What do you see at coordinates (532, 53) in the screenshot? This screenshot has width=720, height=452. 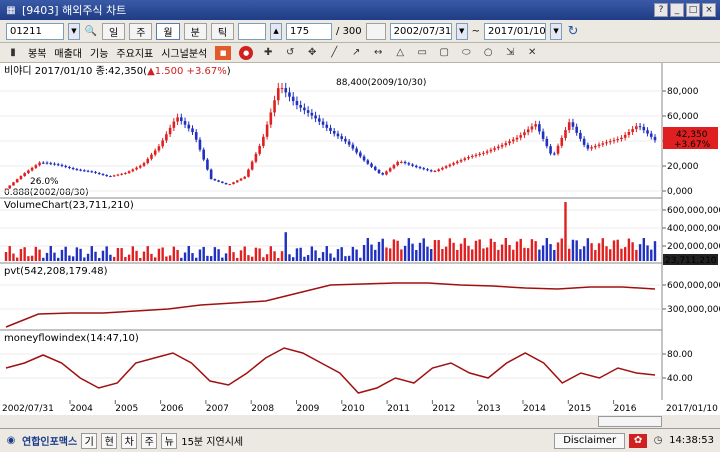 I see `eraser-icon: ✕` at bounding box center [532, 53].